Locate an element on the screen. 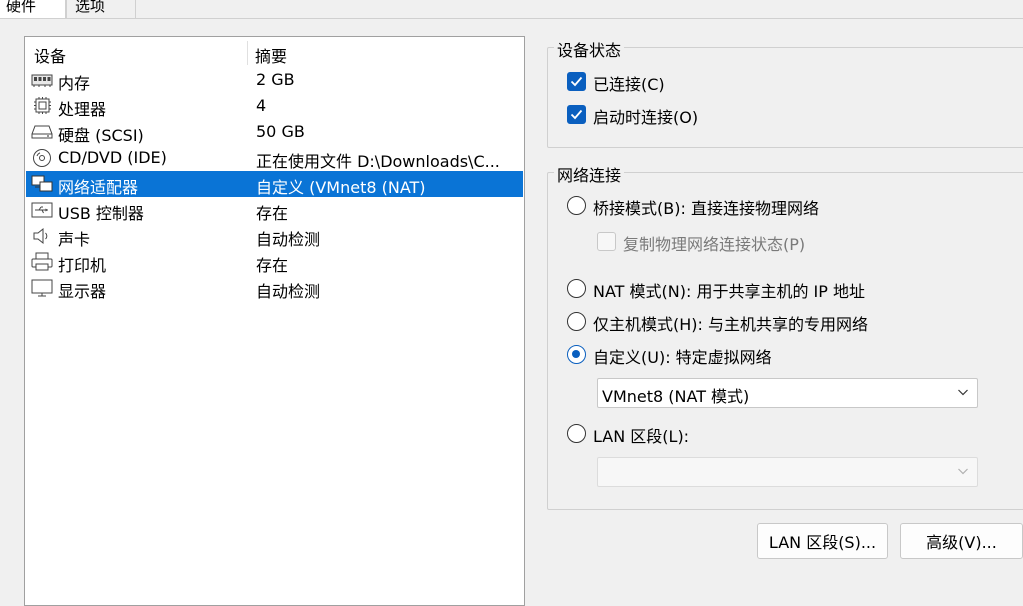 Image resolution: width=1023 pixels, height=606 pixels. connected-checkbox is located at coordinates (576, 81).